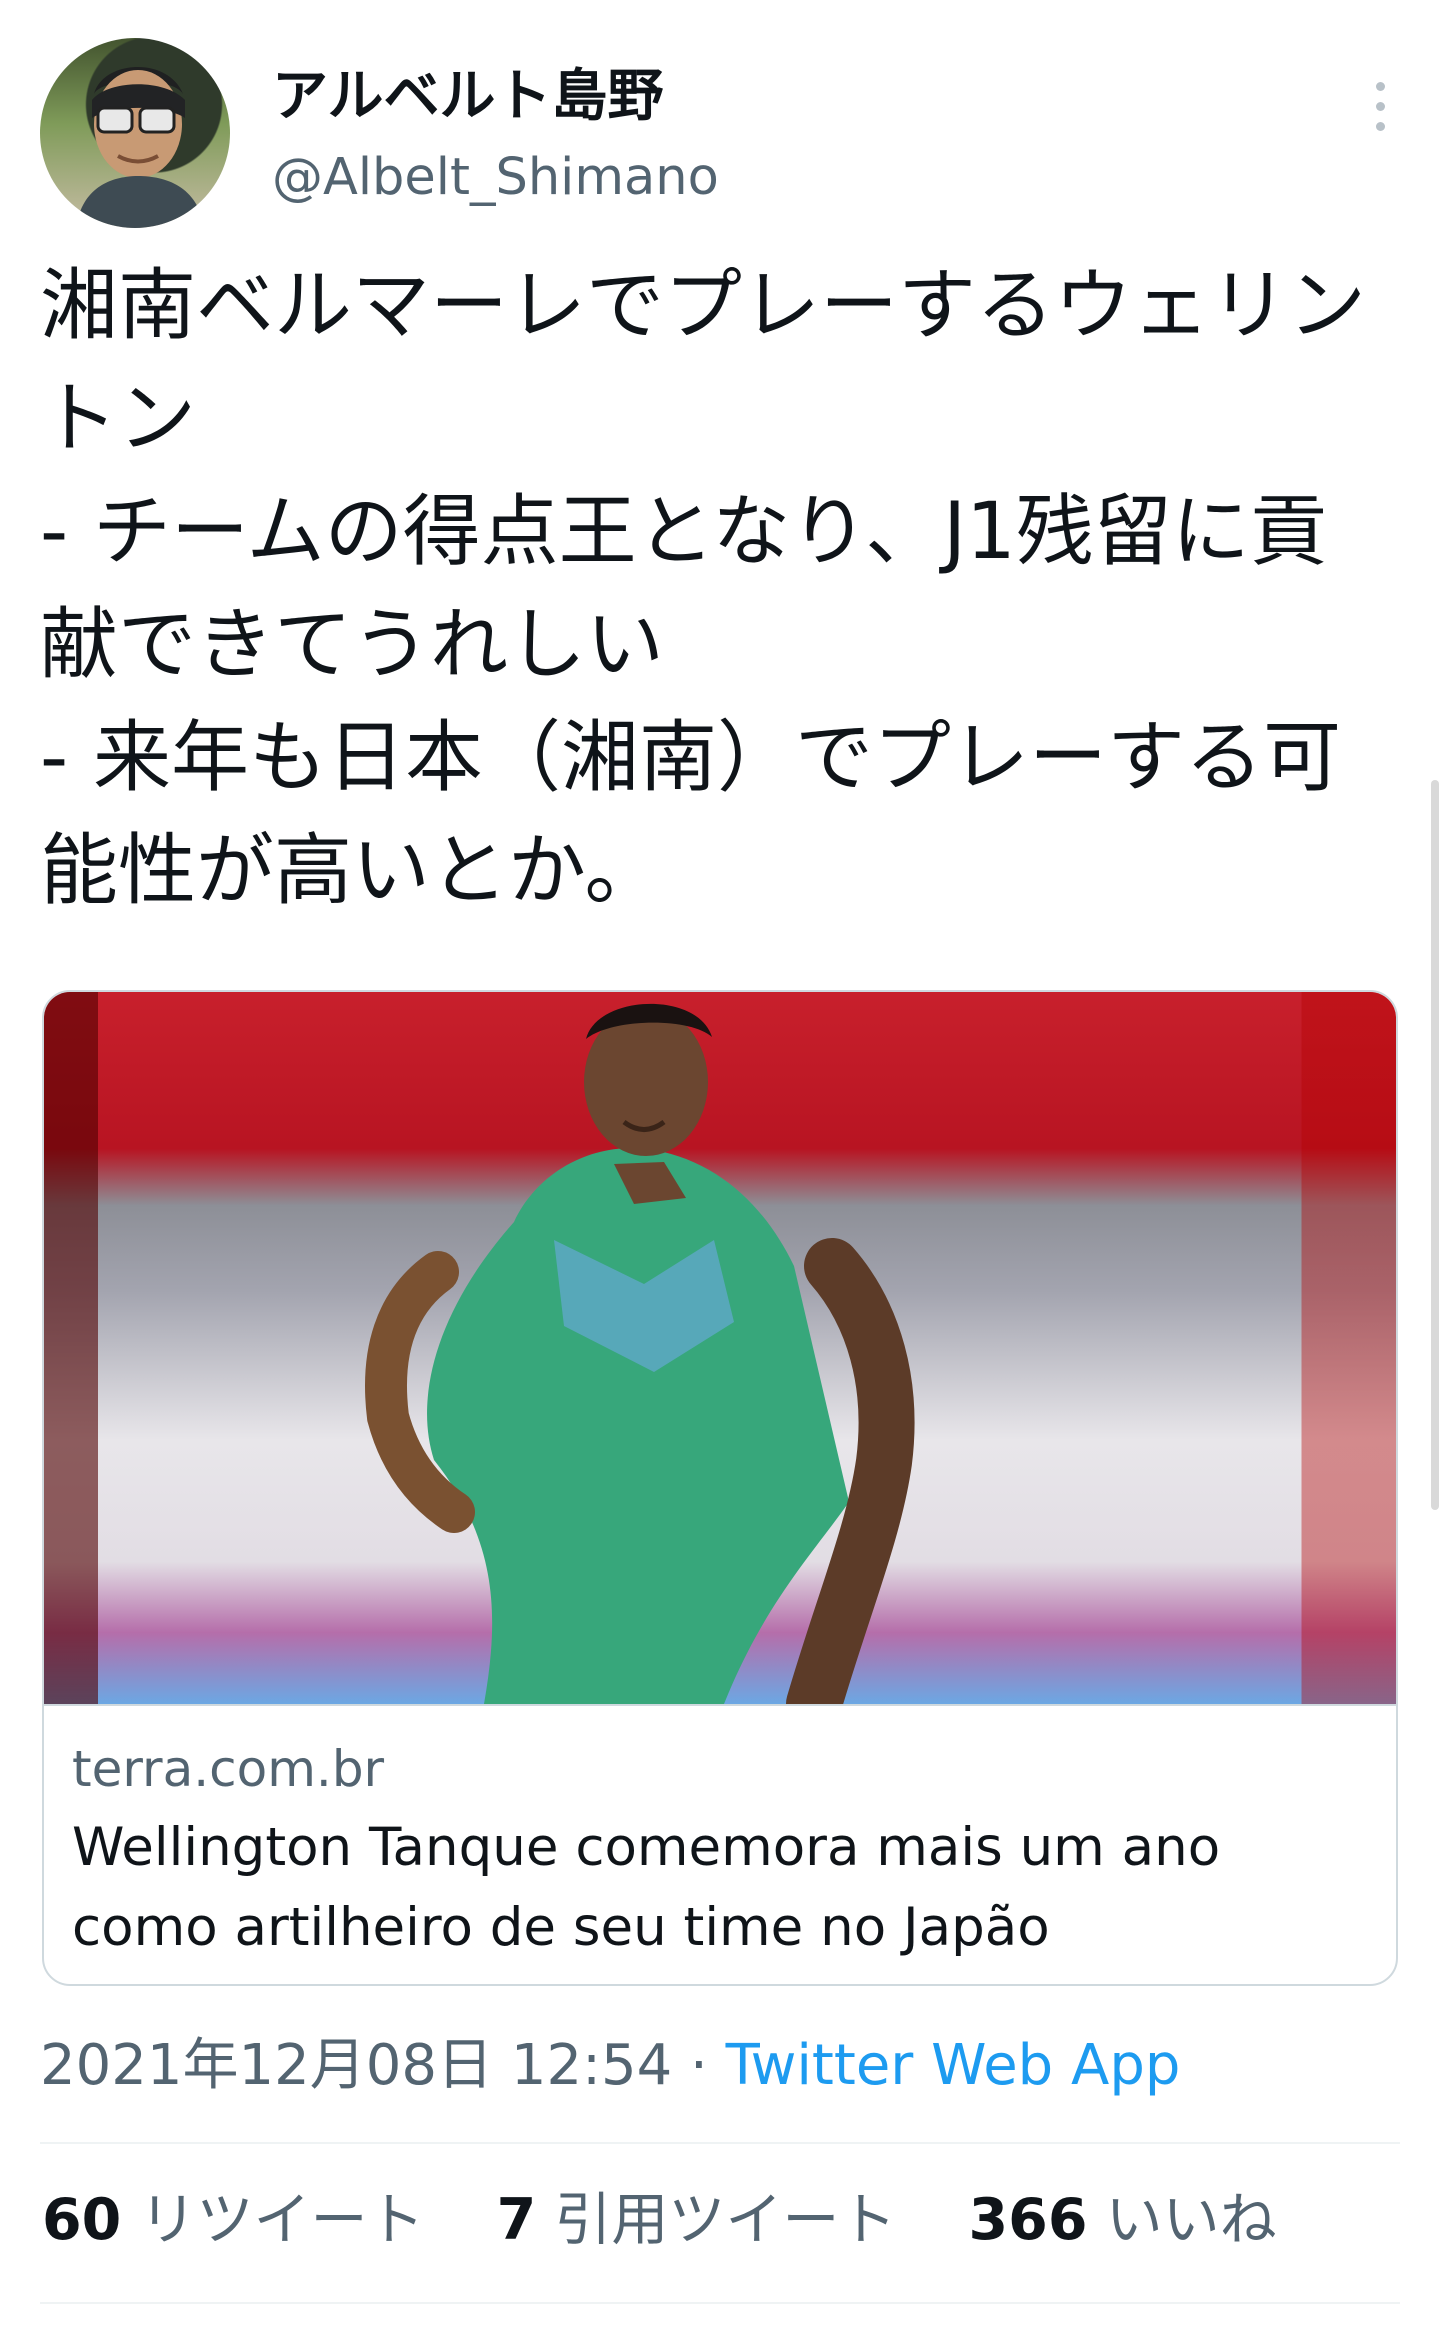  I want to click on tweet-timestamp: 2021年12月08日 12:54 · Twitter Web App, so click(610, 2066).